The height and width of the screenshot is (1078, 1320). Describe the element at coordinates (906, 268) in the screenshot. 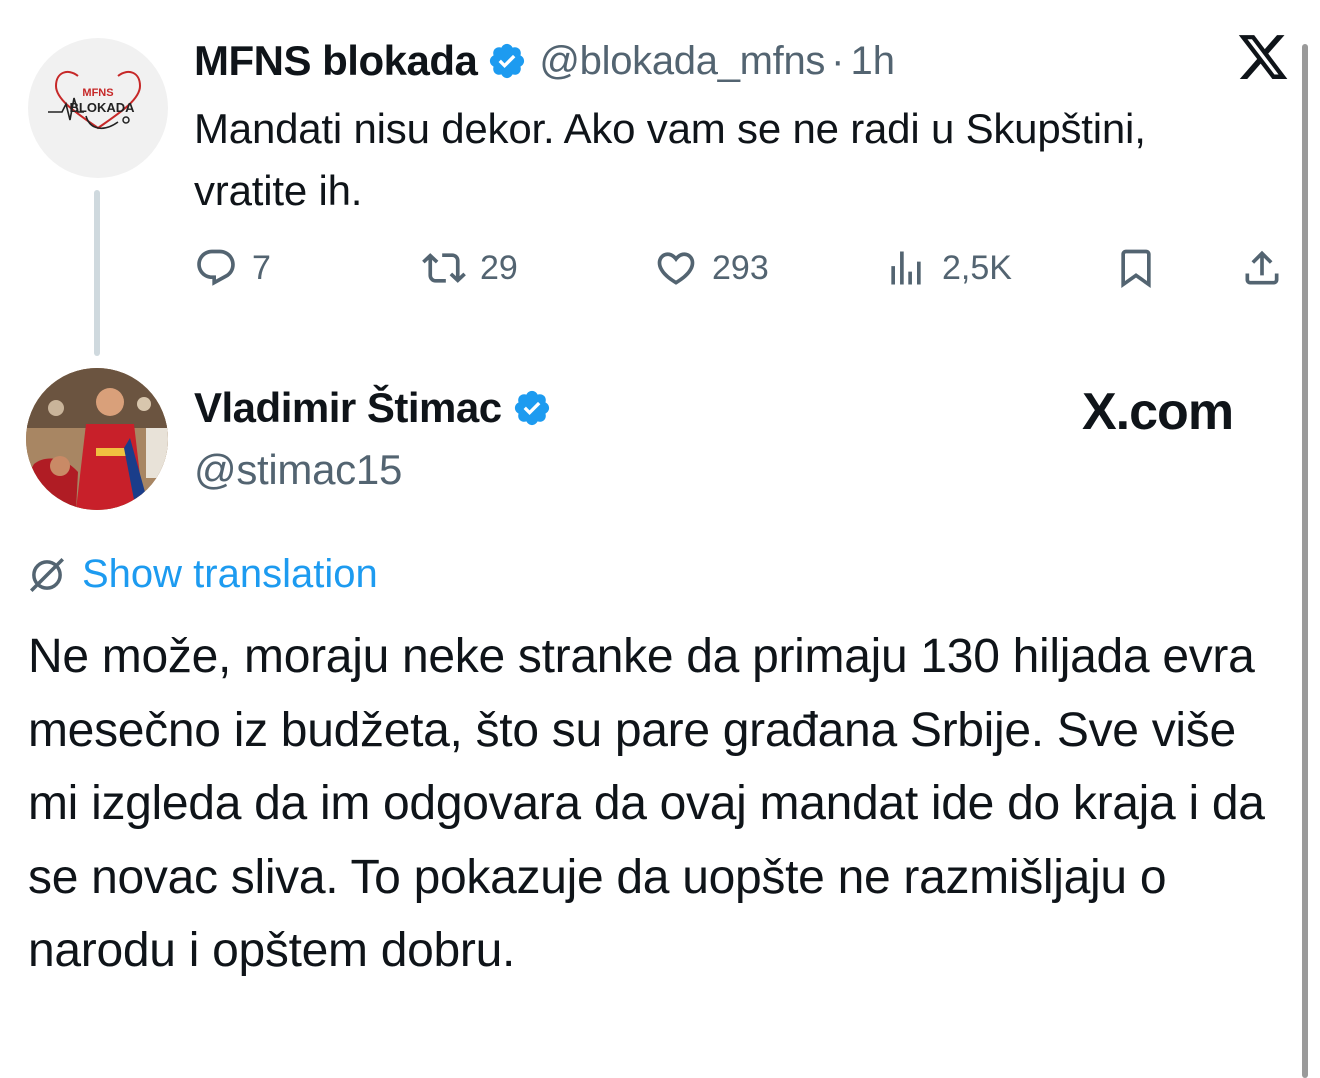

I see `views-icon` at that location.